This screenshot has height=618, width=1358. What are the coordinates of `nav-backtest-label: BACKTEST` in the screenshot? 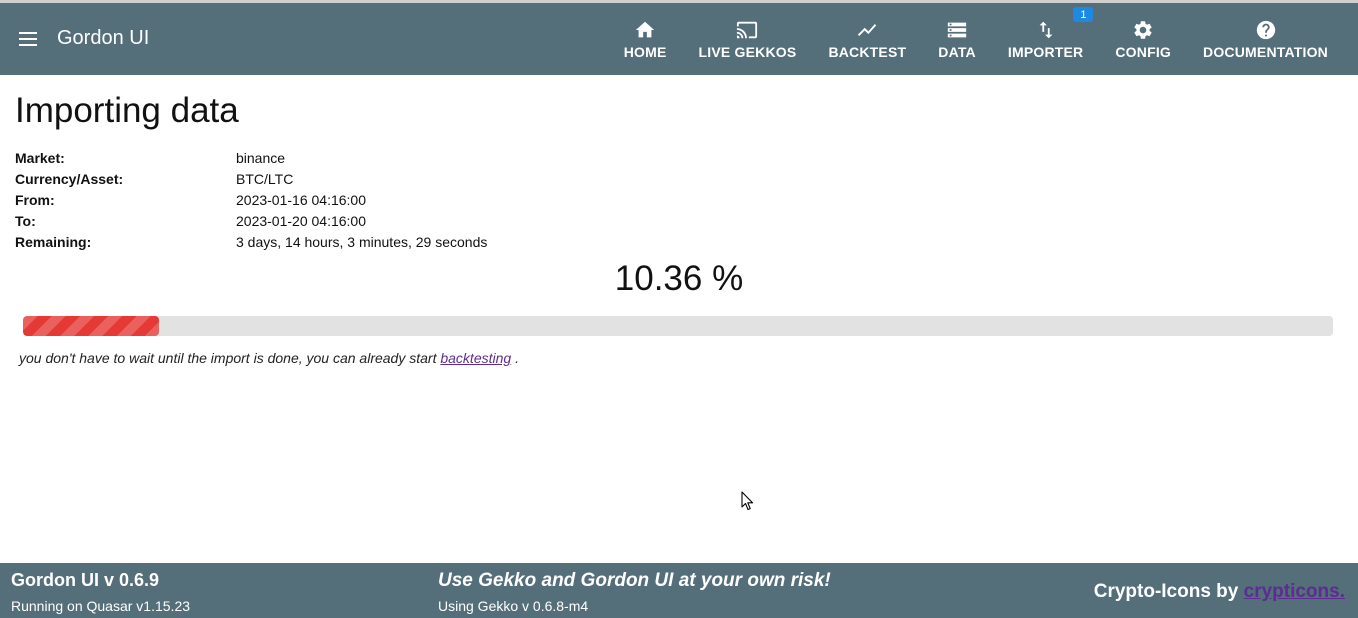 It's located at (867, 51).